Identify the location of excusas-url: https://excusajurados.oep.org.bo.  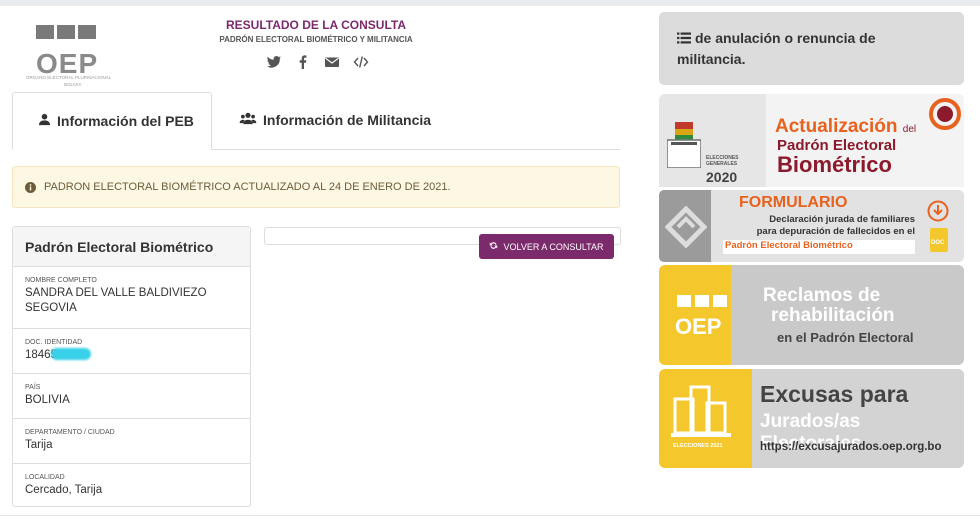
(850, 447).